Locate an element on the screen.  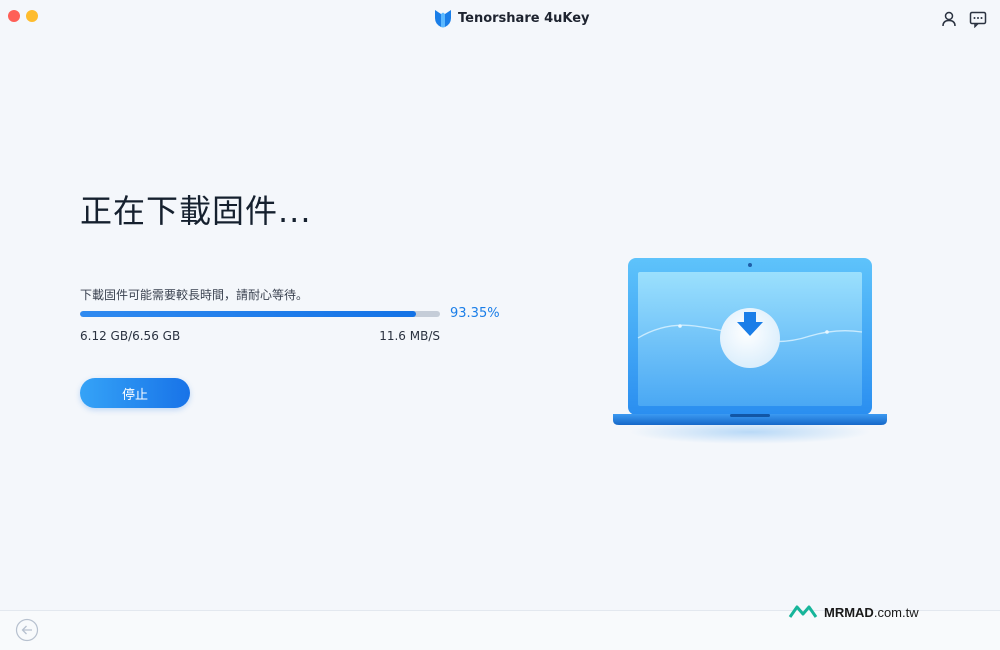
app-title: Tenorshare 4uKey is located at coordinates (512, 18).